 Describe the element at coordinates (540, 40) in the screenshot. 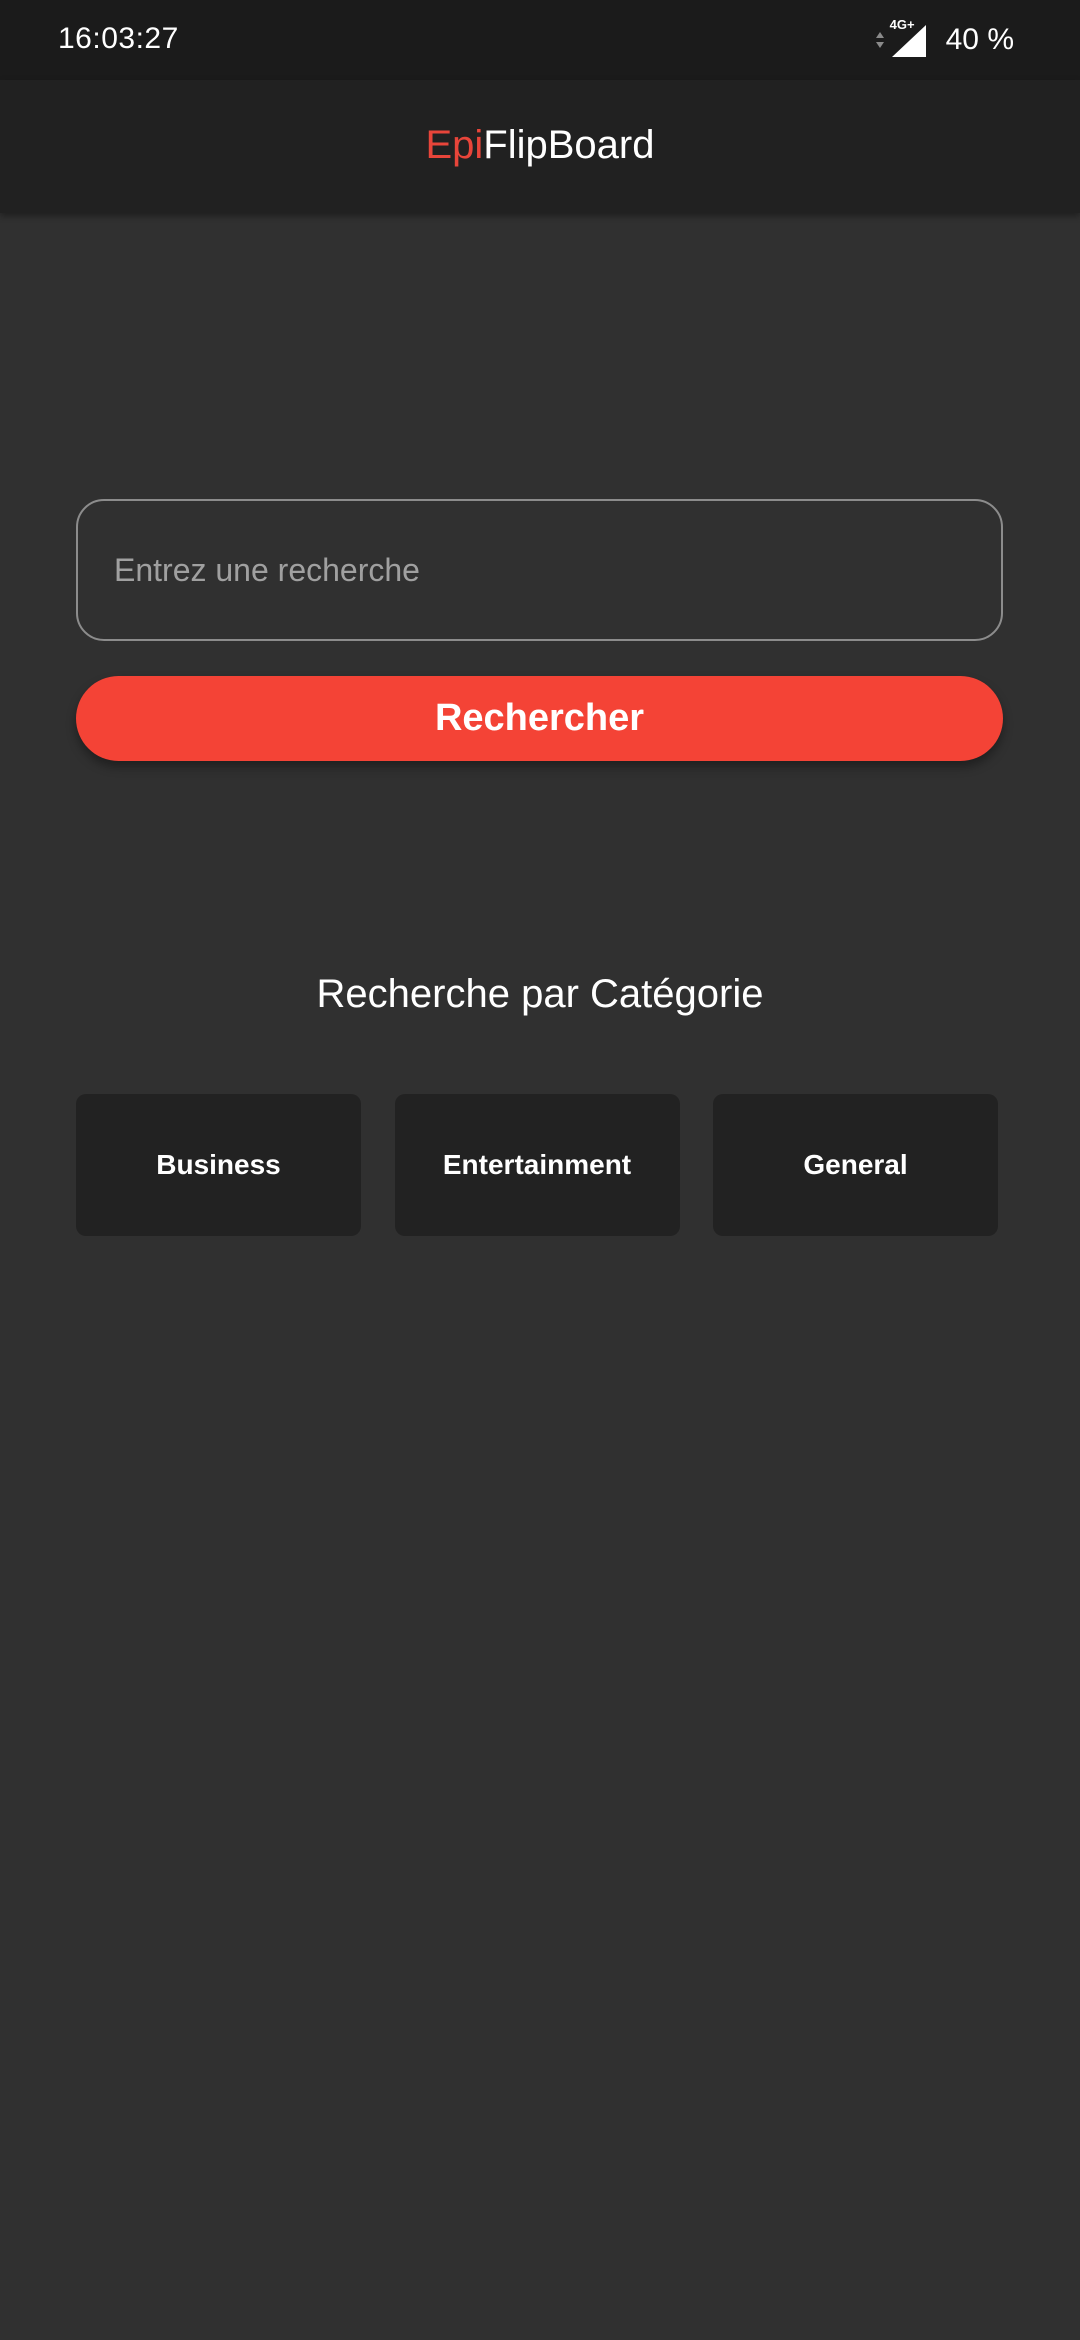

I see `status-bar: 16:03:27 4G+ 40 %` at that location.